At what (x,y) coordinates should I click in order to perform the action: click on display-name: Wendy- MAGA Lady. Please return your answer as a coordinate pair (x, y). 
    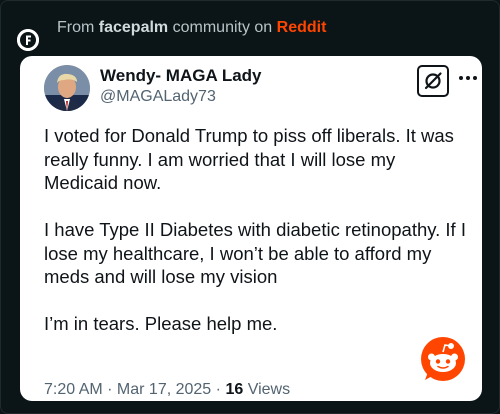
    Looking at the image, I should click on (181, 76).